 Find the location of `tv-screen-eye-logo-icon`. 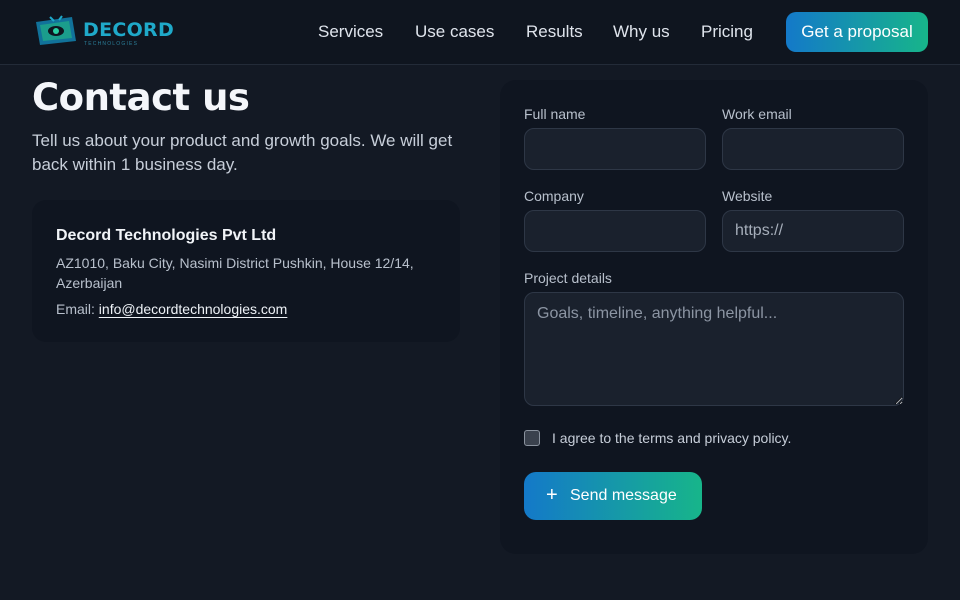

tv-screen-eye-logo-icon is located at coordinates (56, 30).